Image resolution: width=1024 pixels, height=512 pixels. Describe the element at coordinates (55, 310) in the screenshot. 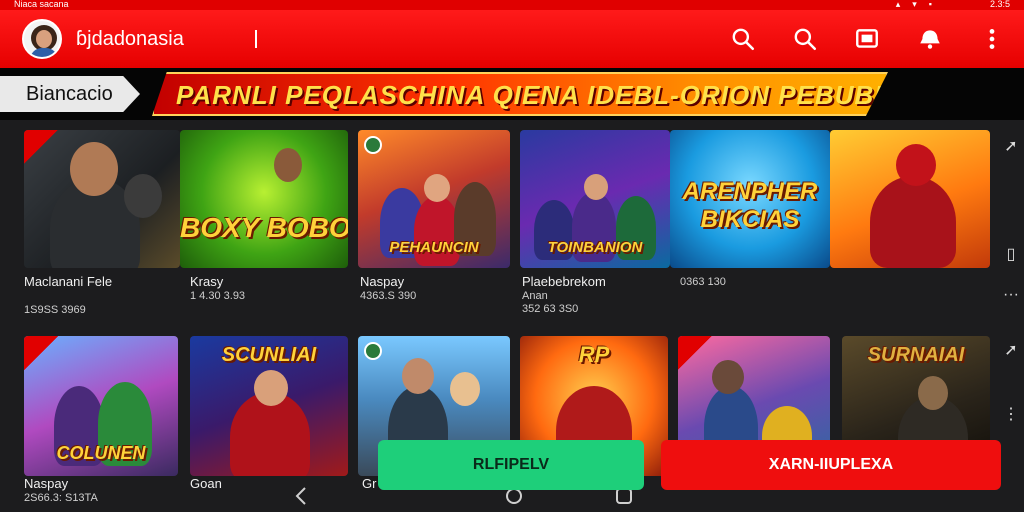

I see `game-meta: 1S9SS 3969` at that location.